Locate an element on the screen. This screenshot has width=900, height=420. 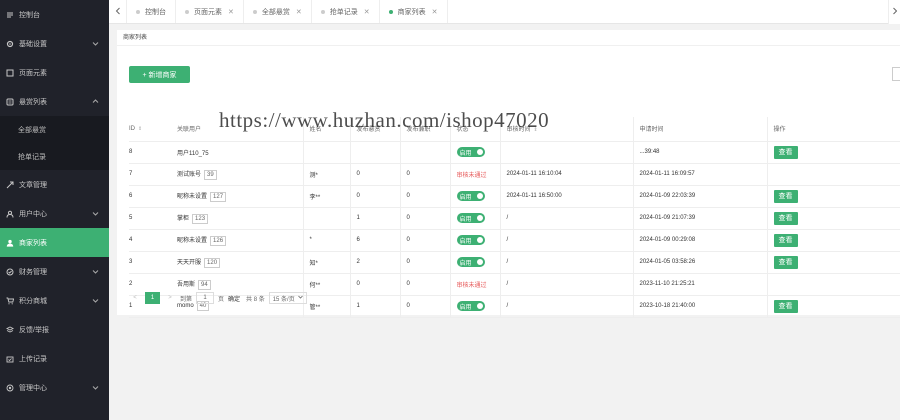
page-title: 商家列表 is located at coordinates (508, 38).